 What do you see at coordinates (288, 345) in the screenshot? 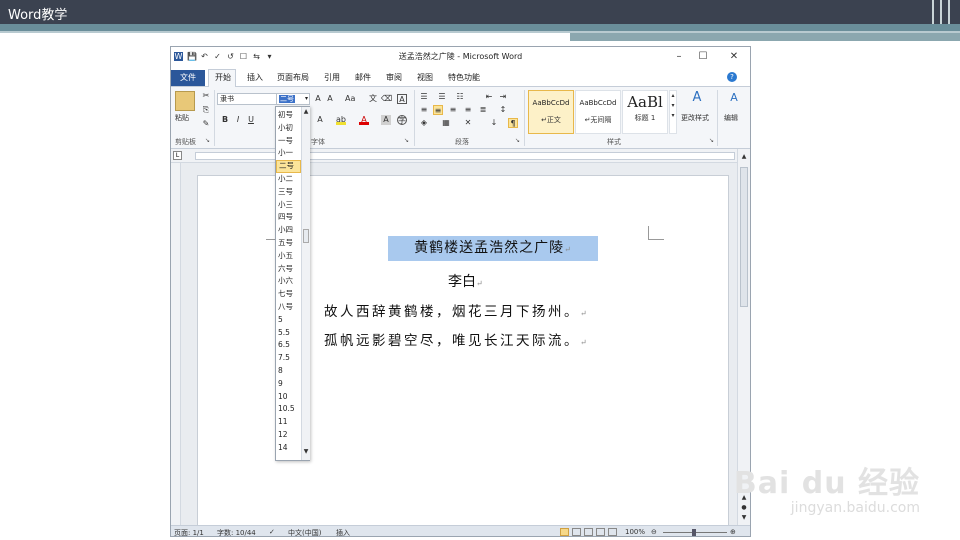
I see `font-size-option: 6.5` at bounding box center [288, 345].